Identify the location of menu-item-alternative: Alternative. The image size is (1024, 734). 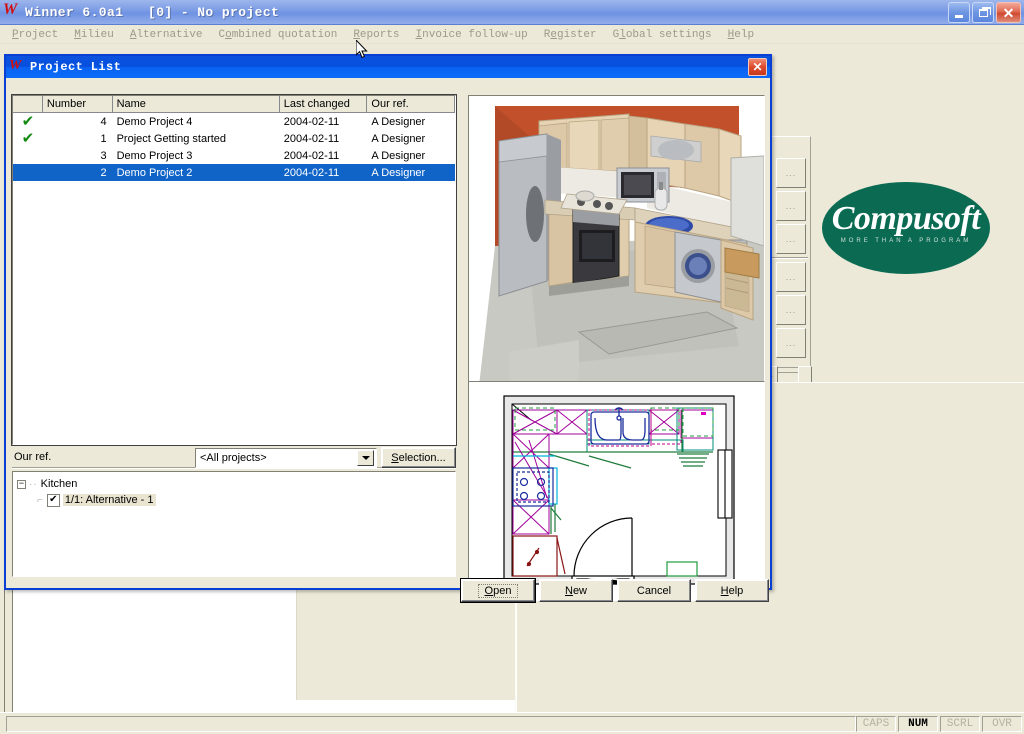
(166, 35).